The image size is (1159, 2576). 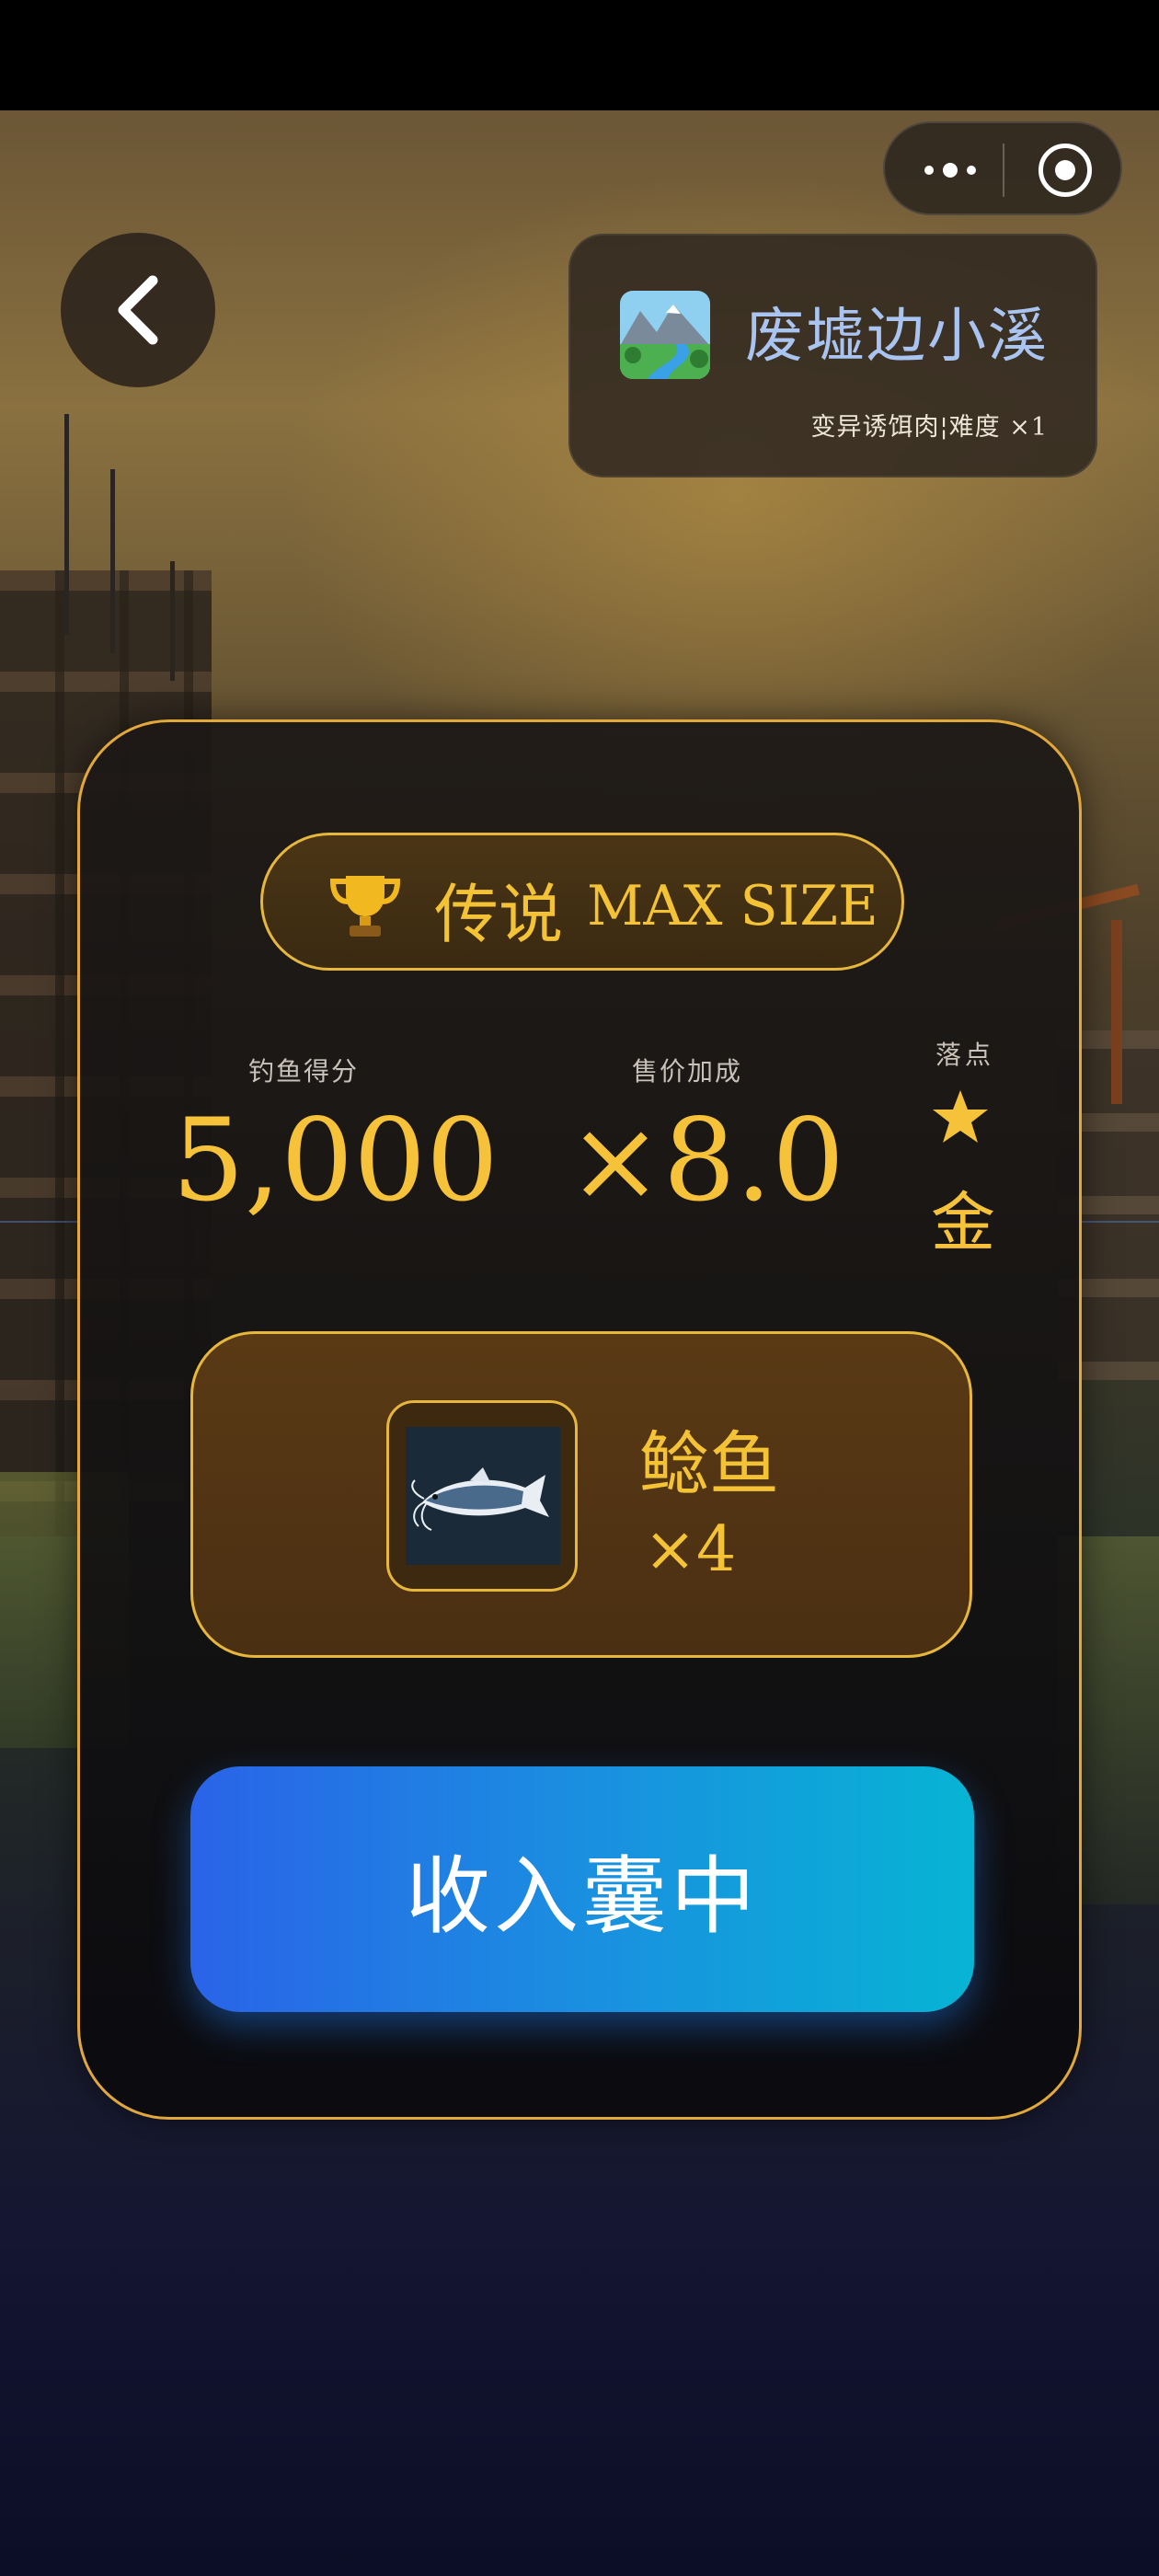 I want to click on score-label: 钓鱼得分, so click(x=304, y=1071).